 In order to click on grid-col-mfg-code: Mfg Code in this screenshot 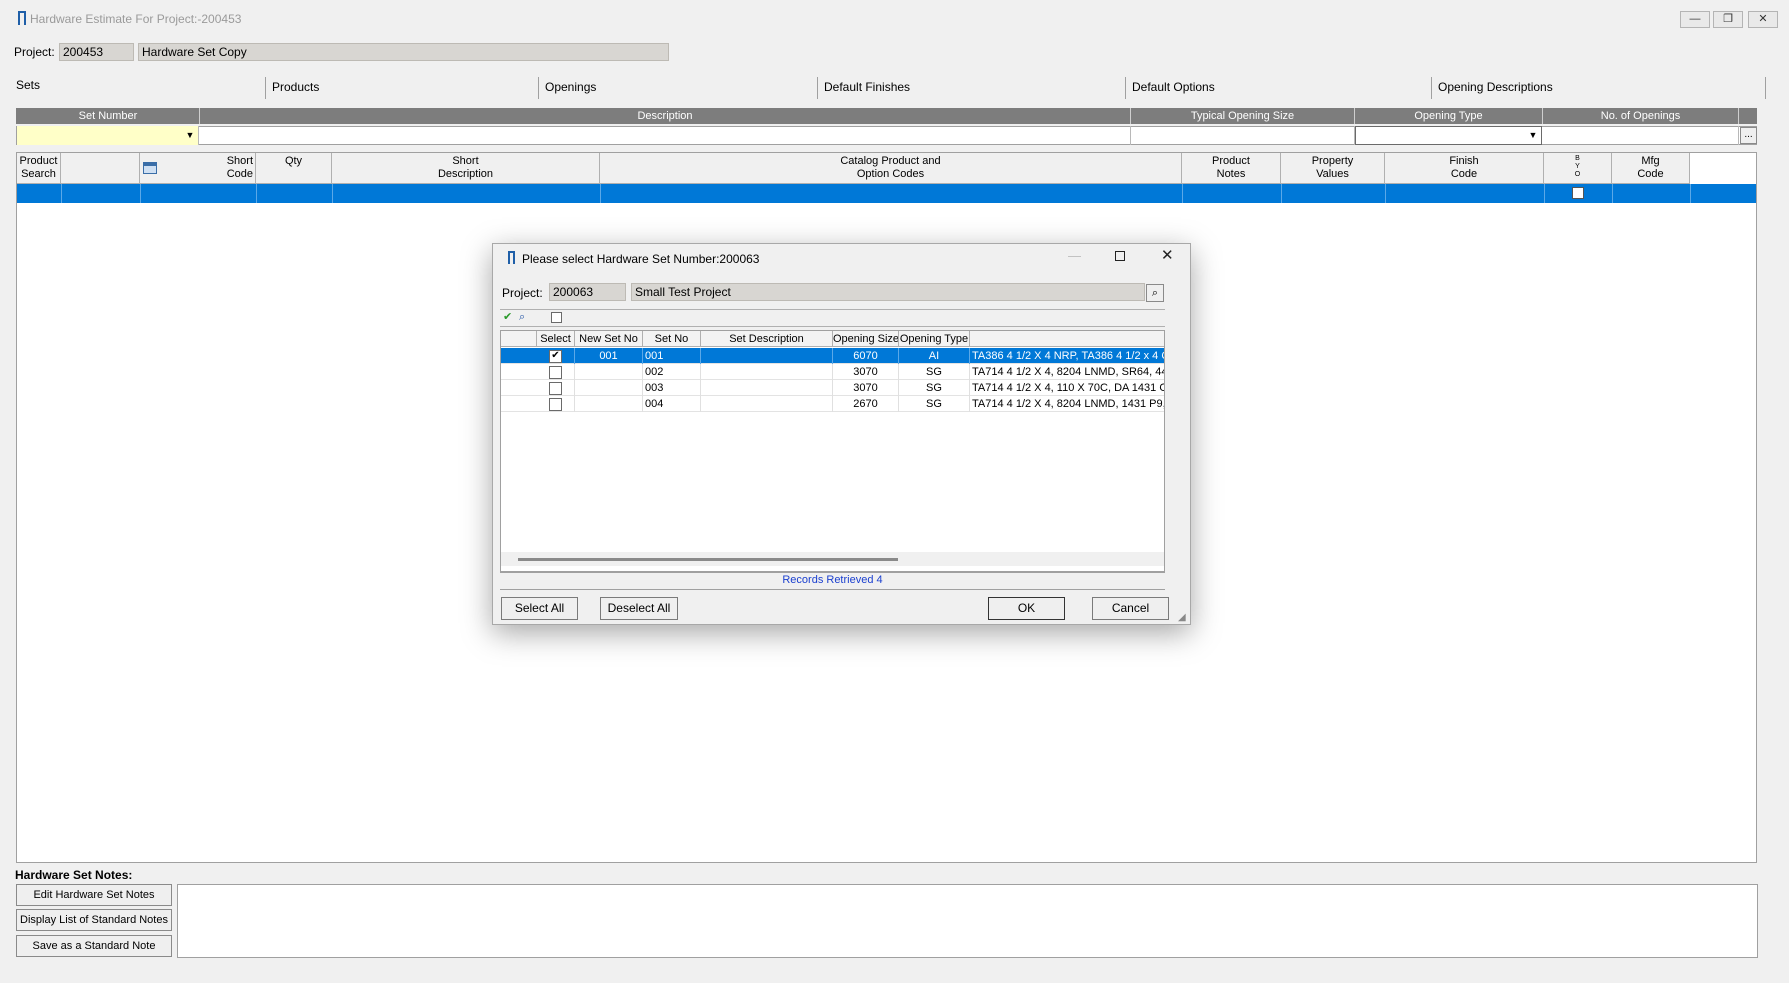, I will do `click(1651, 168)`.